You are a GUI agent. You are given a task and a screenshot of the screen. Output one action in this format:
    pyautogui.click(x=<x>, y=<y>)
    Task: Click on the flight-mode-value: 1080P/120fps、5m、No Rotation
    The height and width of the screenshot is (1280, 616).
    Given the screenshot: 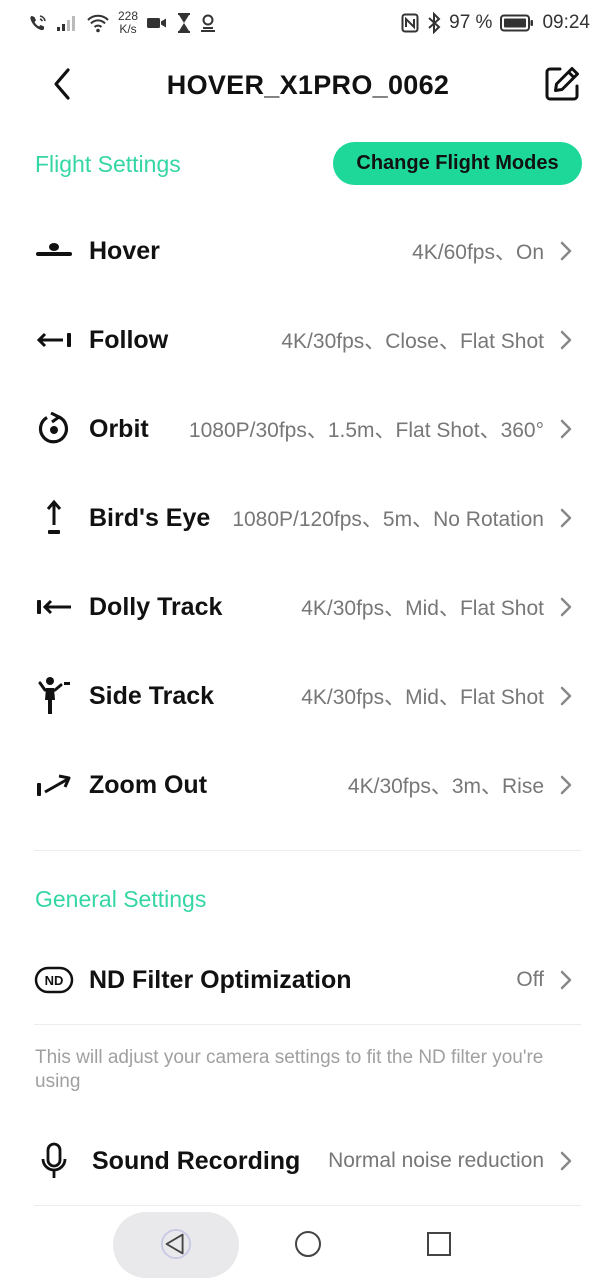 What is the action you would take?
    pyautogui.click(x=388, y=519)
    